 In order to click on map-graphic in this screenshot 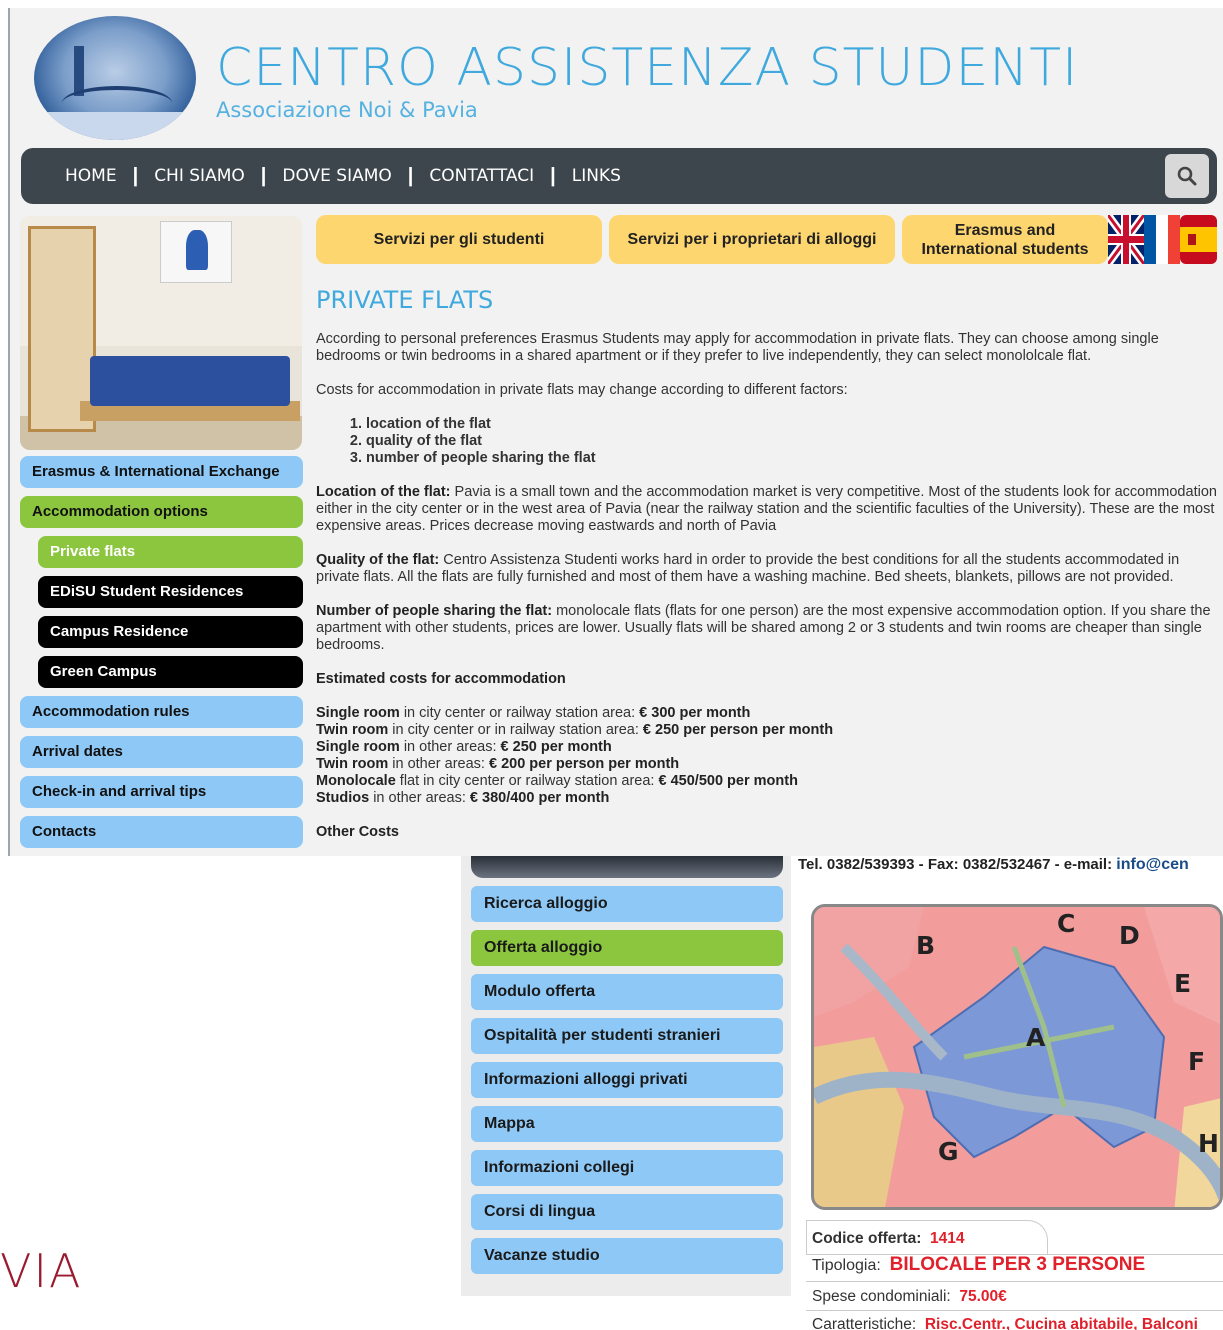, I will do `click(1017, 1057)`.